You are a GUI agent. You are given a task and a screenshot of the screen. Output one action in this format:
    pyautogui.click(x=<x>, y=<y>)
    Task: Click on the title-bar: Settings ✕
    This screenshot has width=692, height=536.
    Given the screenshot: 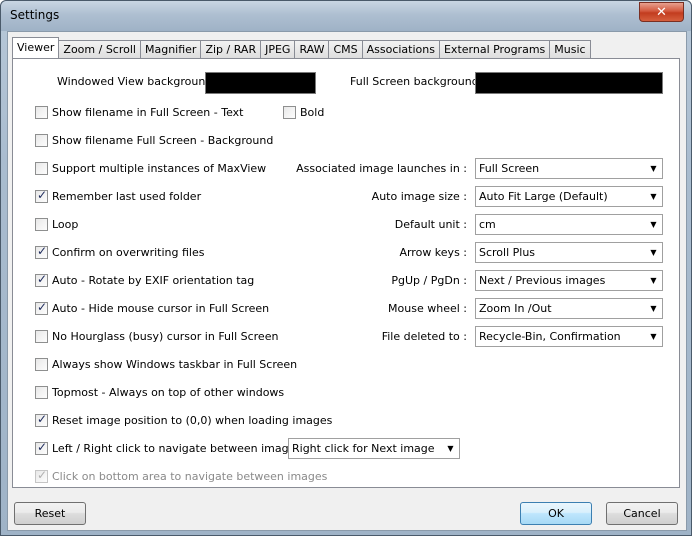 What is the action you would take?
    pyautogui.click(x=346, y=16)
    